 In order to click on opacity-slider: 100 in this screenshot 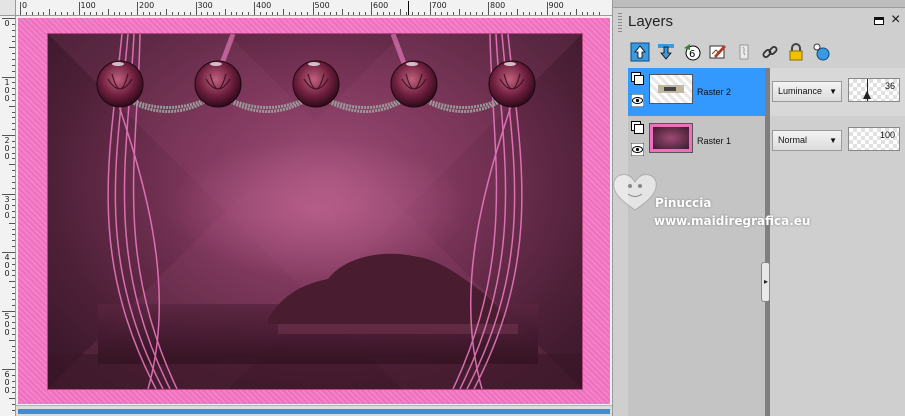, I will do `click(874, 139)`.